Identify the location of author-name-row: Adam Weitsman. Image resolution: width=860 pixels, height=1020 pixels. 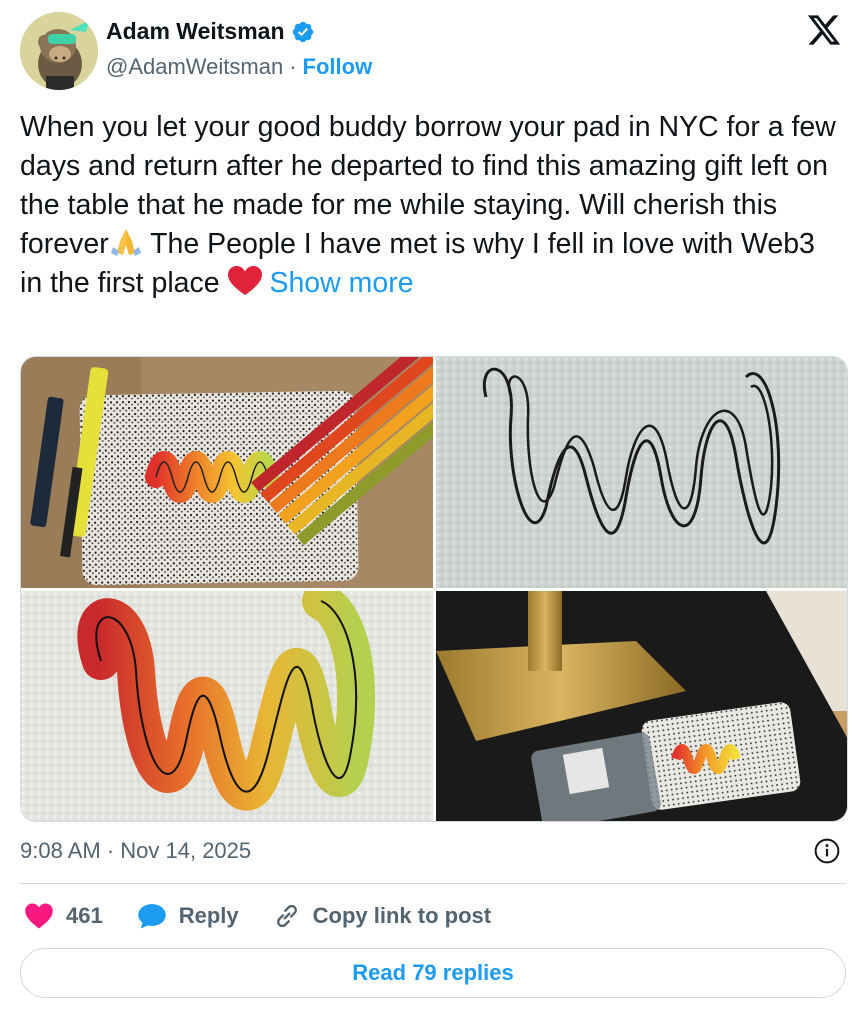
(210, 31).